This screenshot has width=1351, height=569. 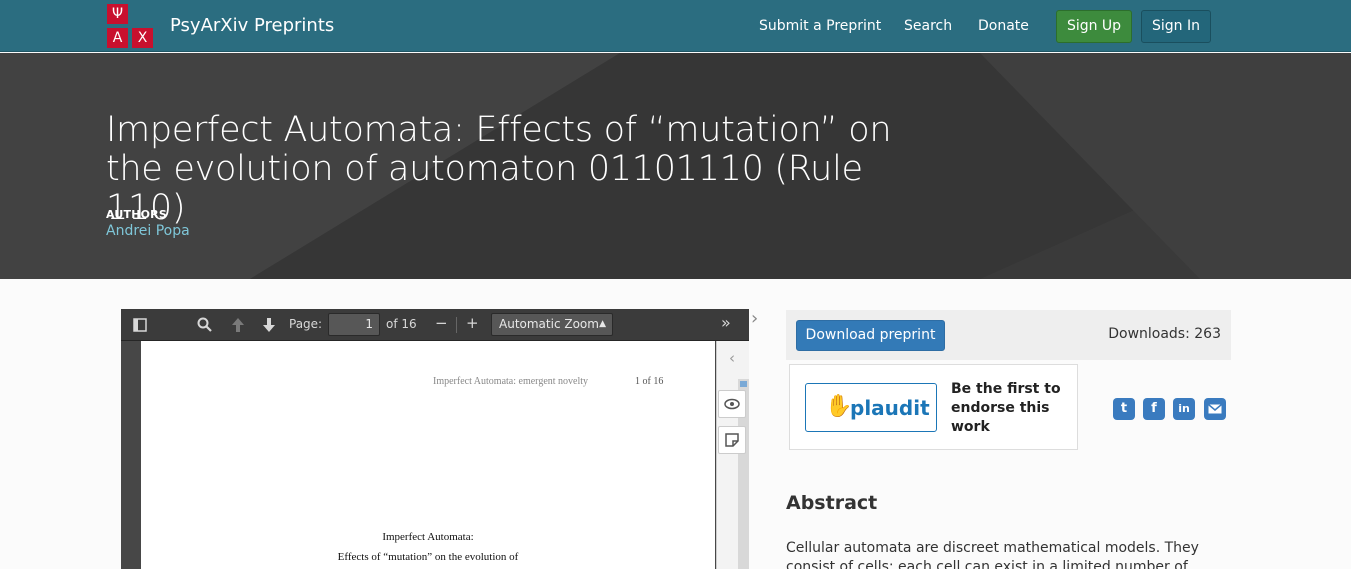 I want to click on downloads-count: Downloads: 263, so click(x=1164, y=334).